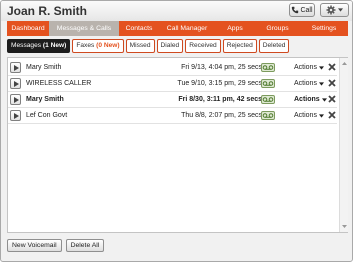 Image resolution: width=353 pixels, height=262 pixels. Describe the element at coordinates (85, 45) in the screenshot. I see `subtab-faxes-label: Faxes` at that location.